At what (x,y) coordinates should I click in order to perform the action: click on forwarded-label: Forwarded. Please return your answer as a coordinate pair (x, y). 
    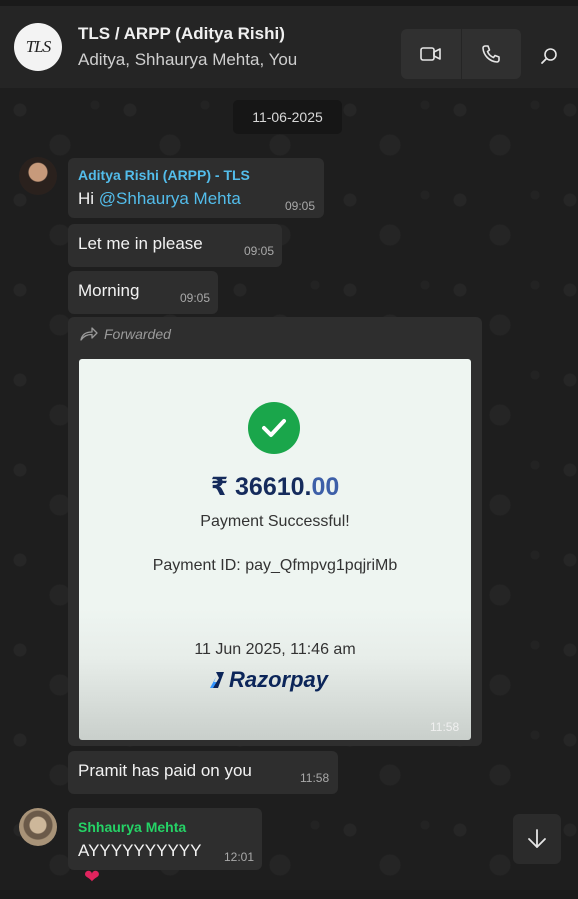
    Looking at the image, I should click on (125, 334).